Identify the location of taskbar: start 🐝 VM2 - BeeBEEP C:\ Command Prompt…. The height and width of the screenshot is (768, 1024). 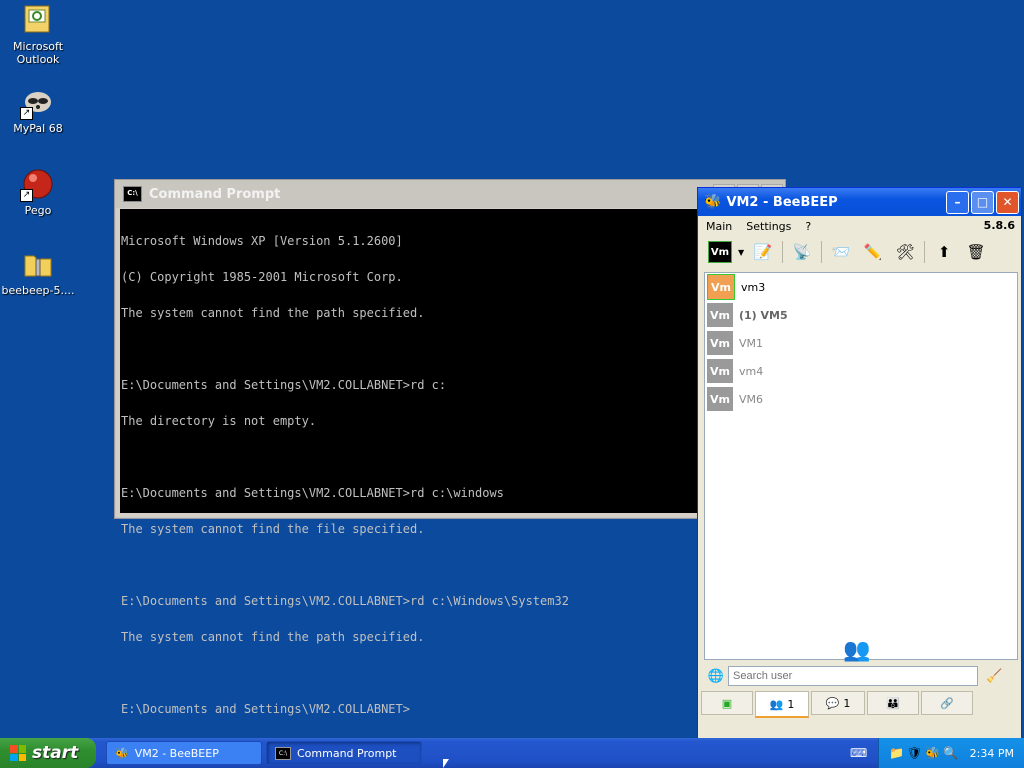
(512, 753).